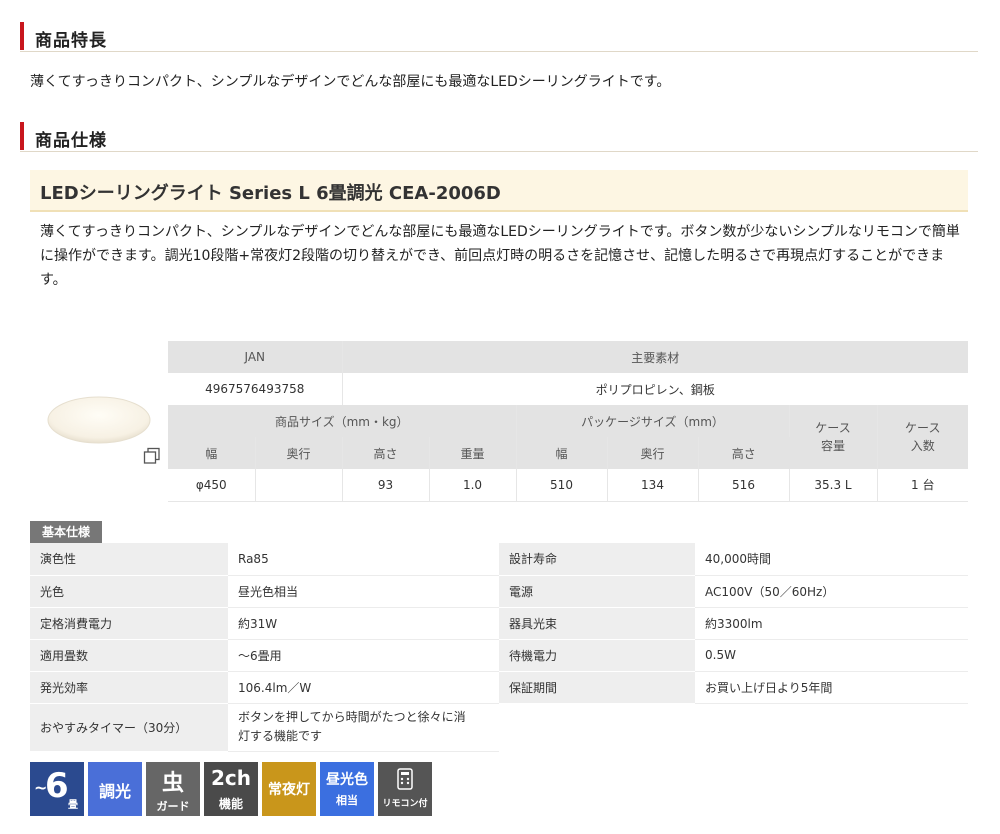  Describe the element at coordinates (831, 623) in the screenshot. I see `basic-value: 約3300lm` at that location.